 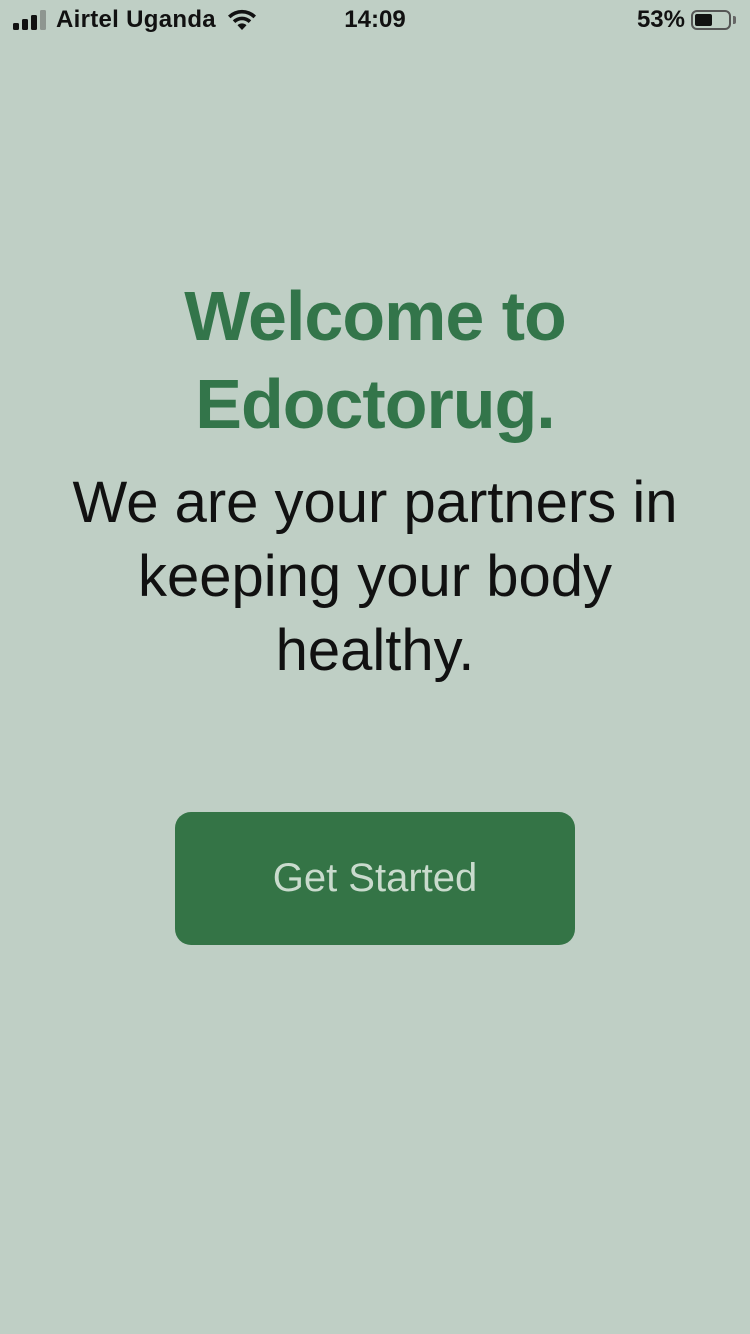 What do you see at coordinates (734, 20) in the screenshot?
I see `battery-cap` at bounding box center [734, 20].